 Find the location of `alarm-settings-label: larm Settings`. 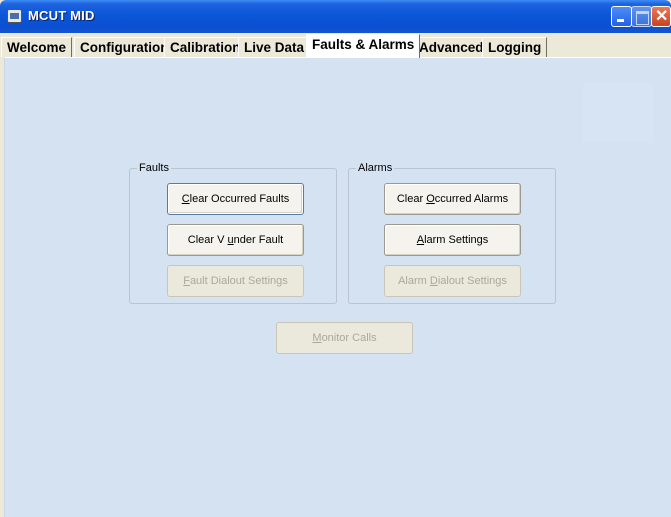

alarm-settings-label: larm Settings is located at coordinates (456, 240).